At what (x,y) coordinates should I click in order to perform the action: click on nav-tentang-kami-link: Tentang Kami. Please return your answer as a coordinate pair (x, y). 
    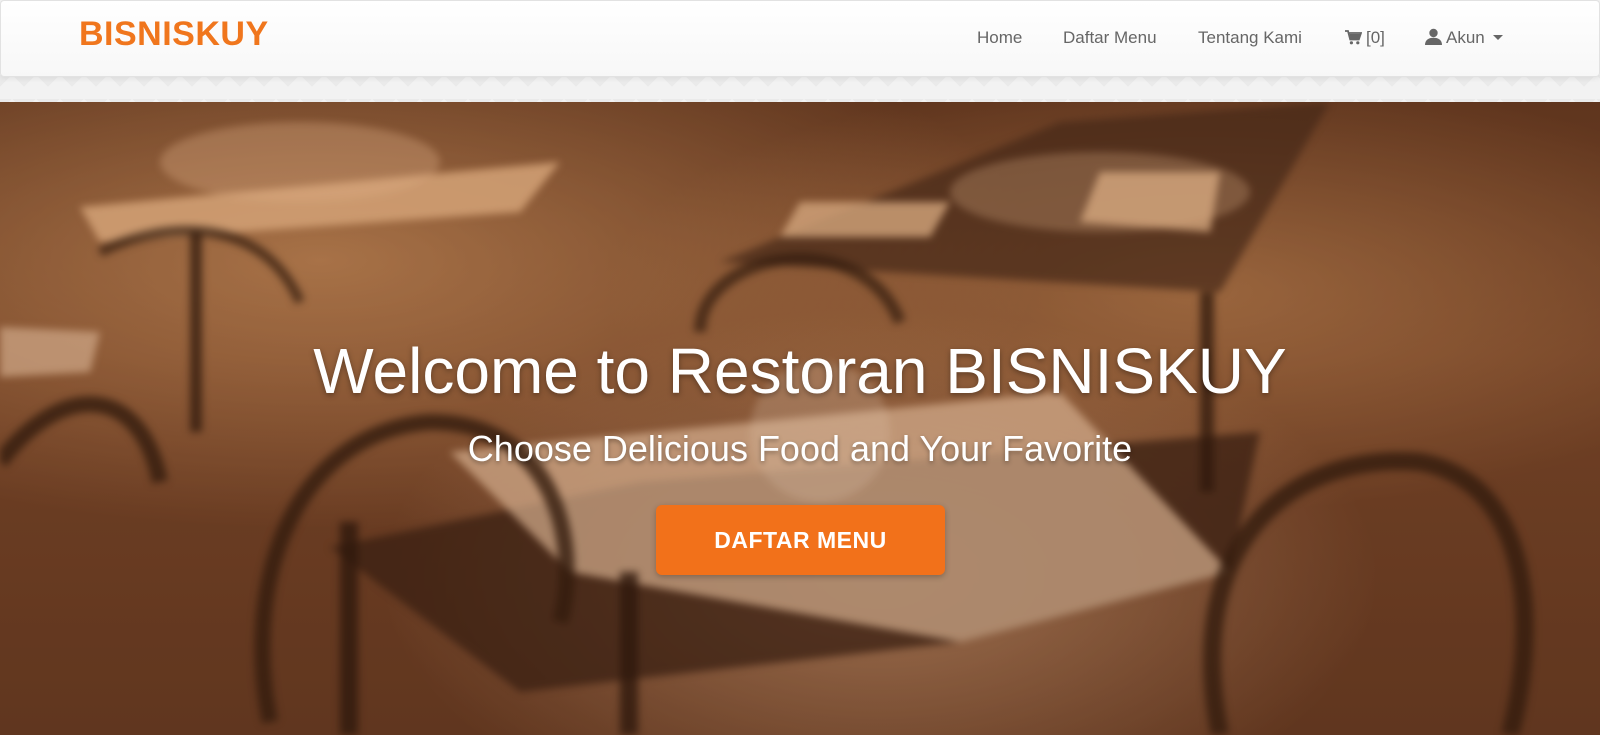
    Looking at the image, I should click on (1250, 38).